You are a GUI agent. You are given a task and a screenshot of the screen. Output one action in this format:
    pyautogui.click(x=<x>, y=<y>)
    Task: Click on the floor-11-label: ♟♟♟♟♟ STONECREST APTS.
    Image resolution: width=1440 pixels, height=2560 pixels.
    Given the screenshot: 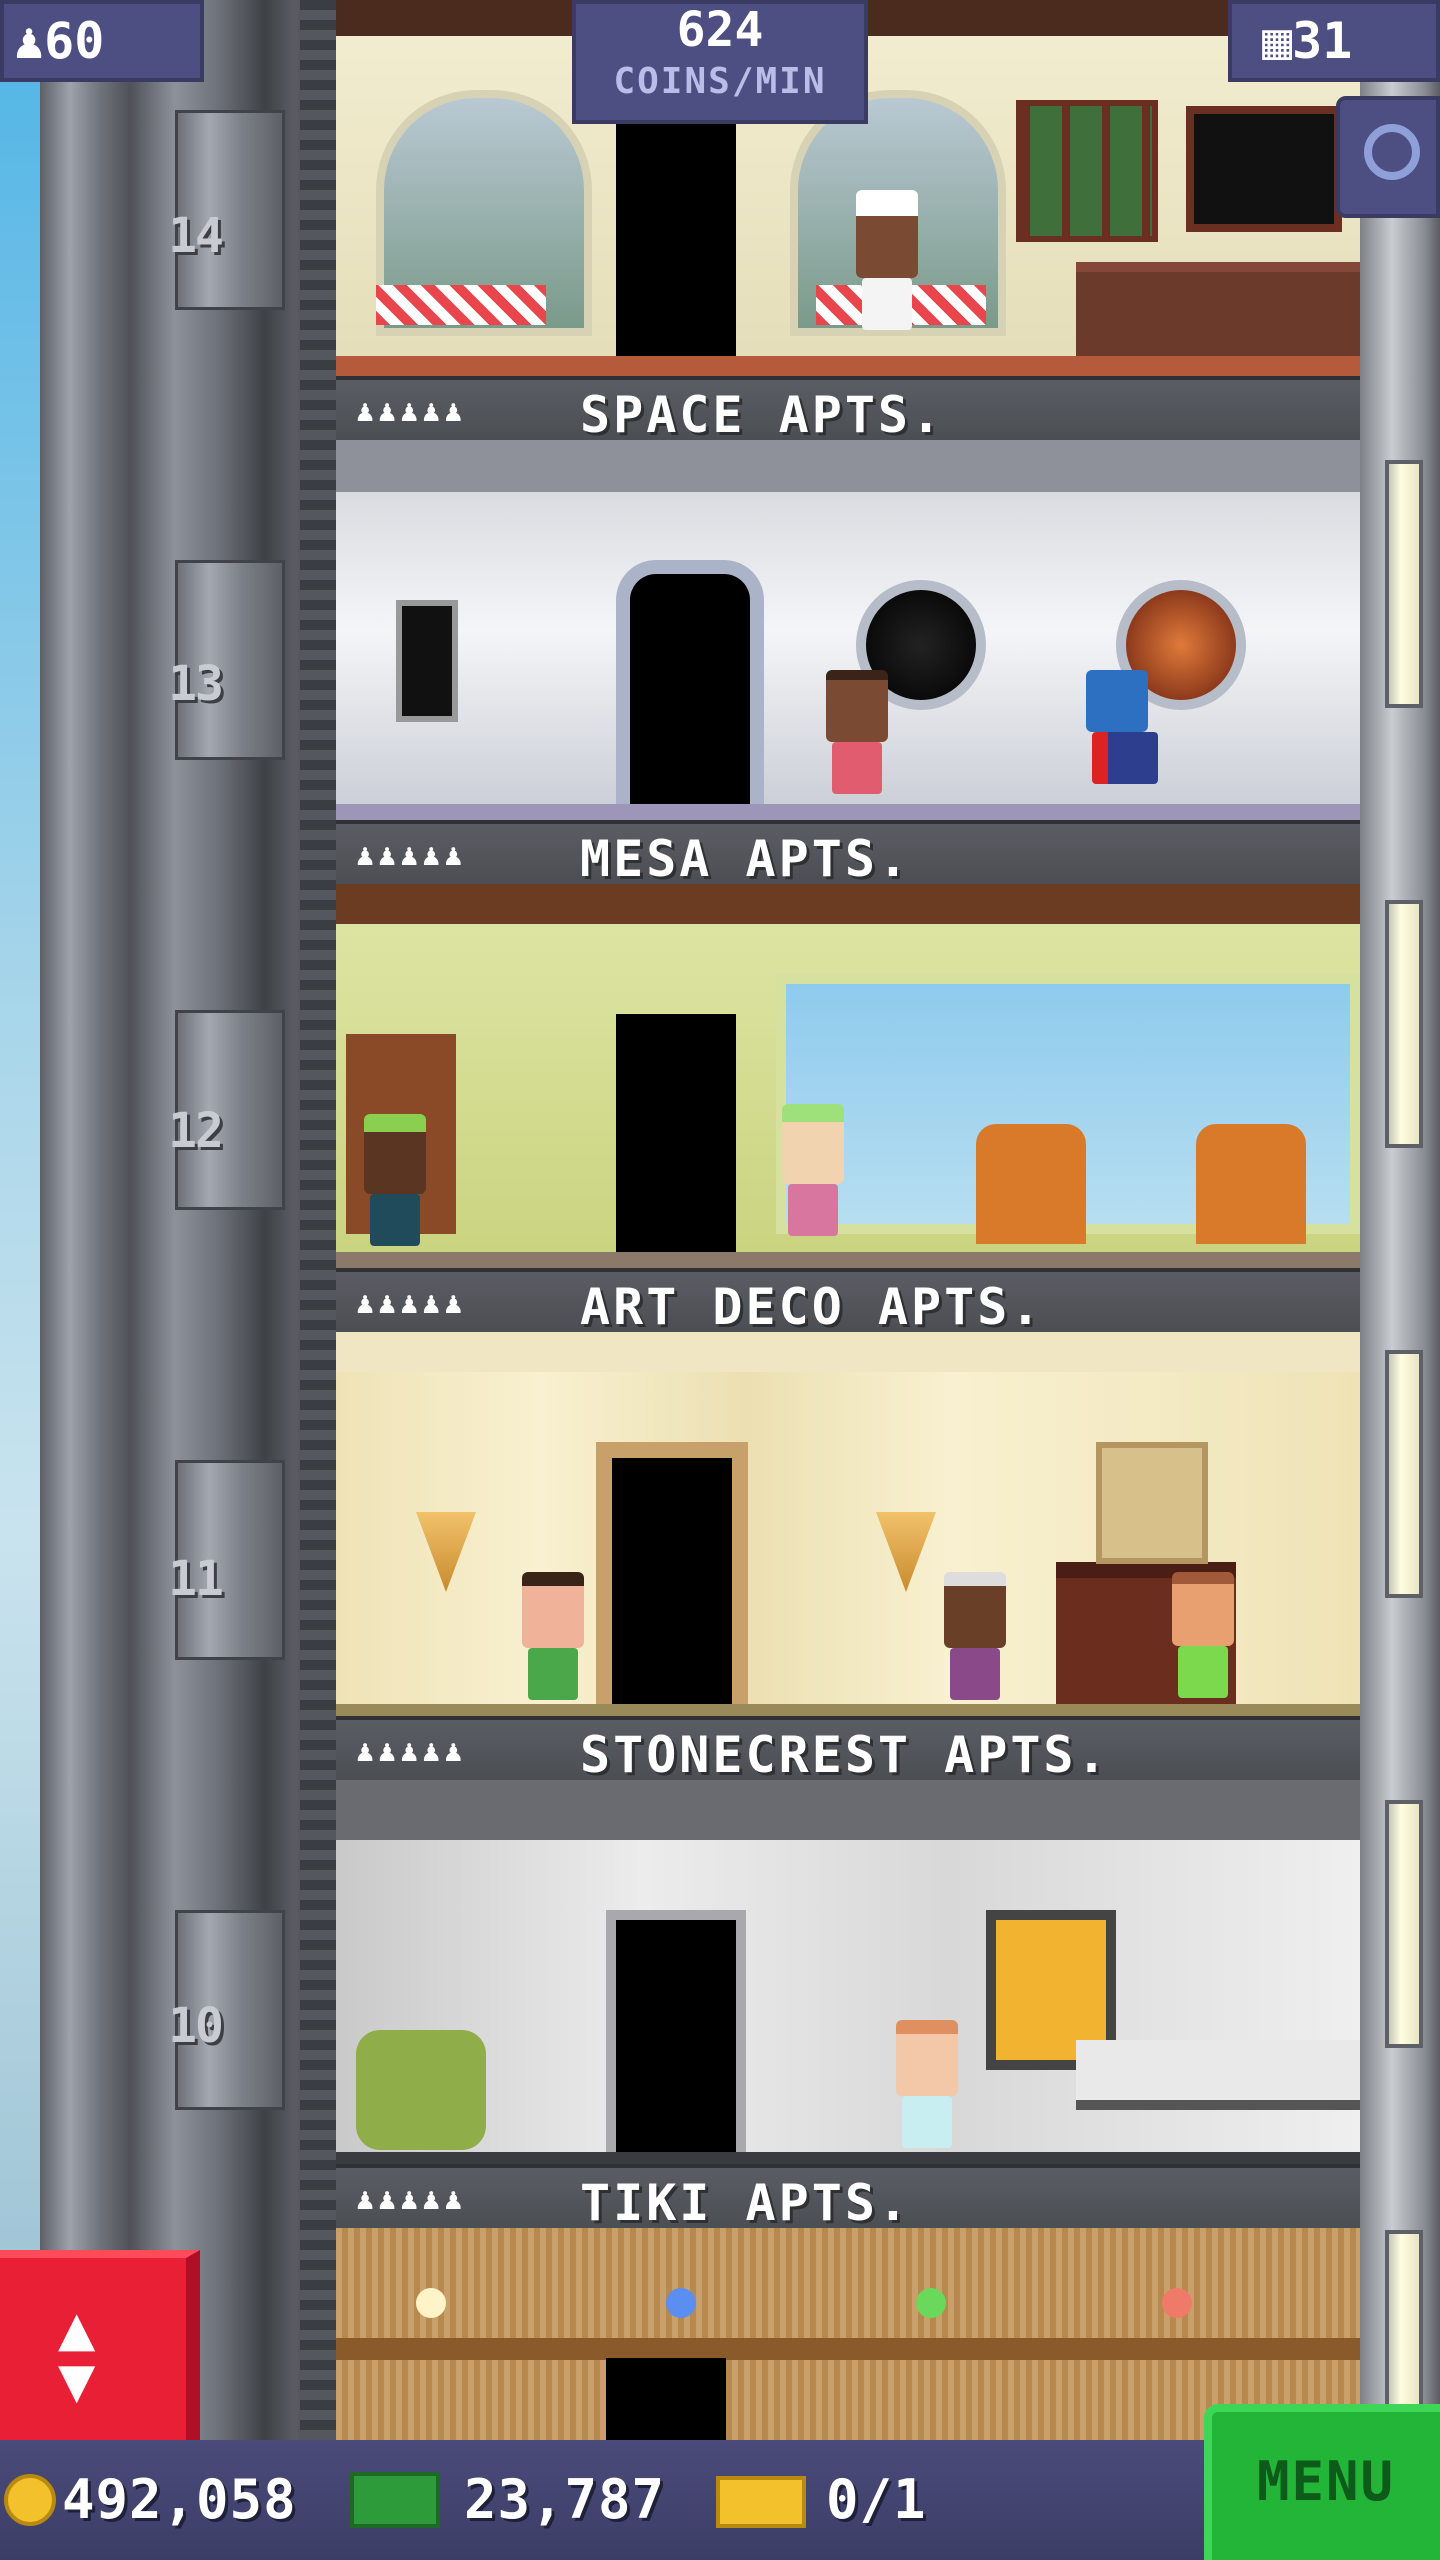 What is the action you would take?
    pyautogui.click(x=848, y=1750)
    